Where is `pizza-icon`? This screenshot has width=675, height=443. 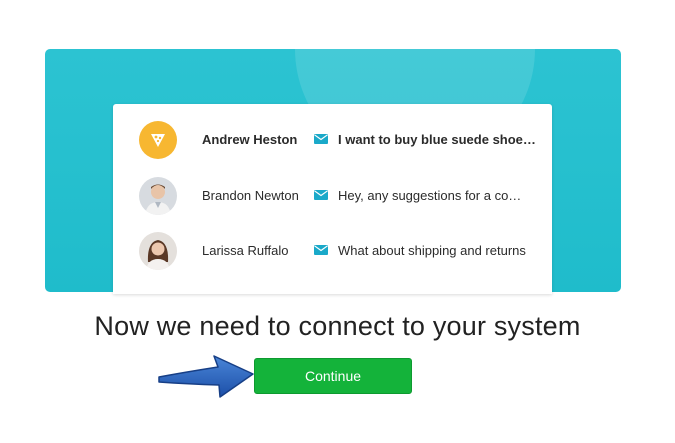
pizza-icon is located at coordinates (158, 140).